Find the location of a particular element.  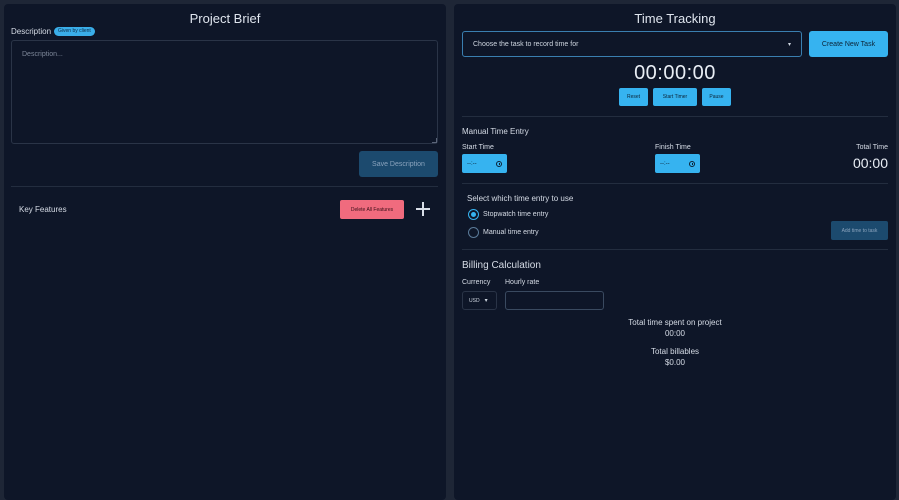

description-label: Description Given by client is located at coordinates (53, 31).